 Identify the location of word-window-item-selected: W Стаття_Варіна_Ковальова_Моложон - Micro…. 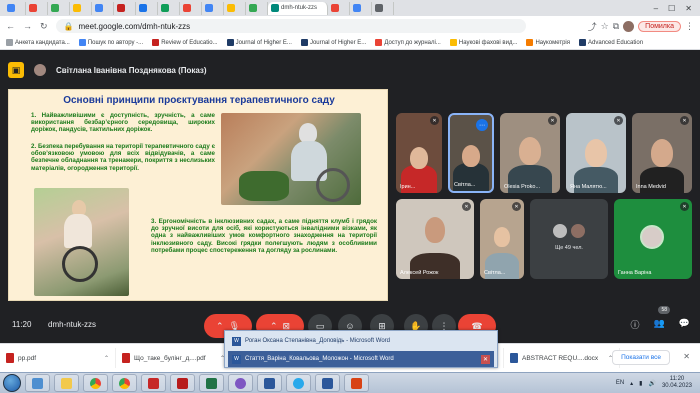
(361, 359).